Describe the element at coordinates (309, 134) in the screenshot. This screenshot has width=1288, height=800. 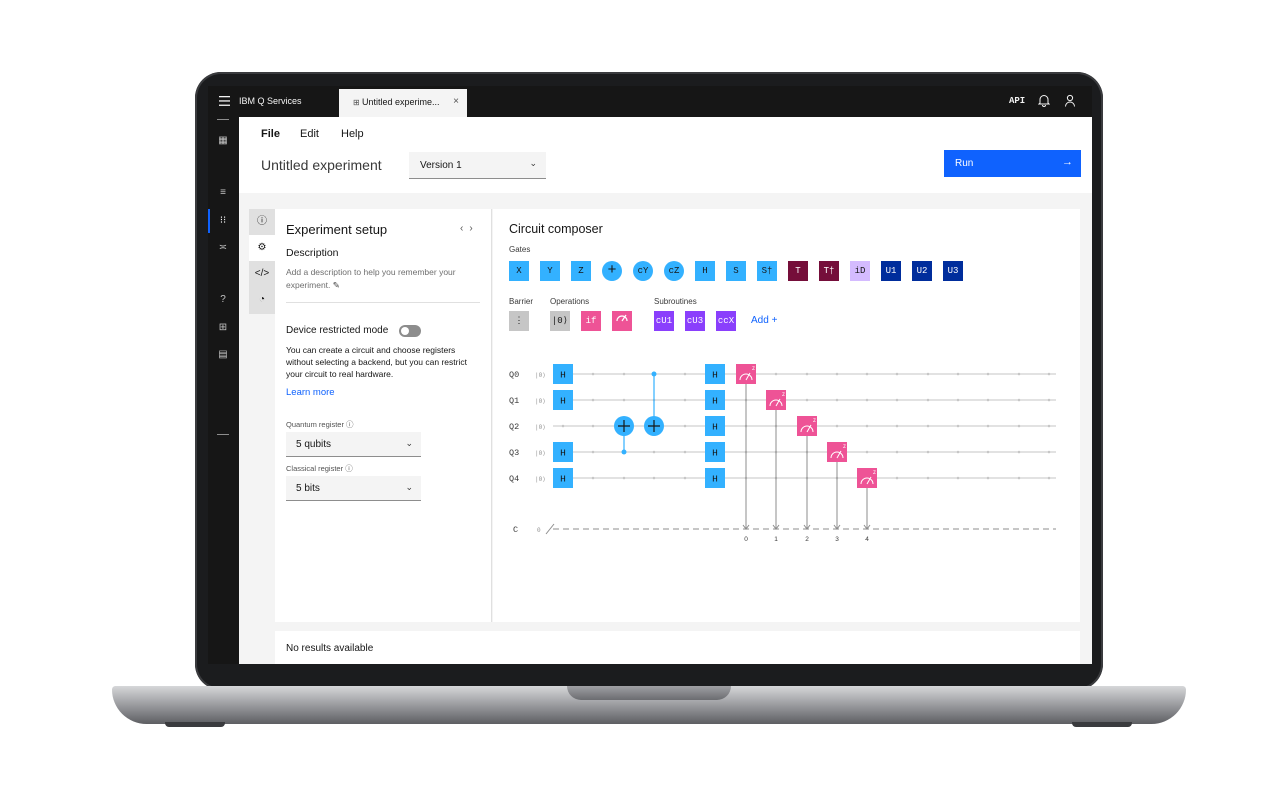
I see `menu-edit: Edit` at that location.